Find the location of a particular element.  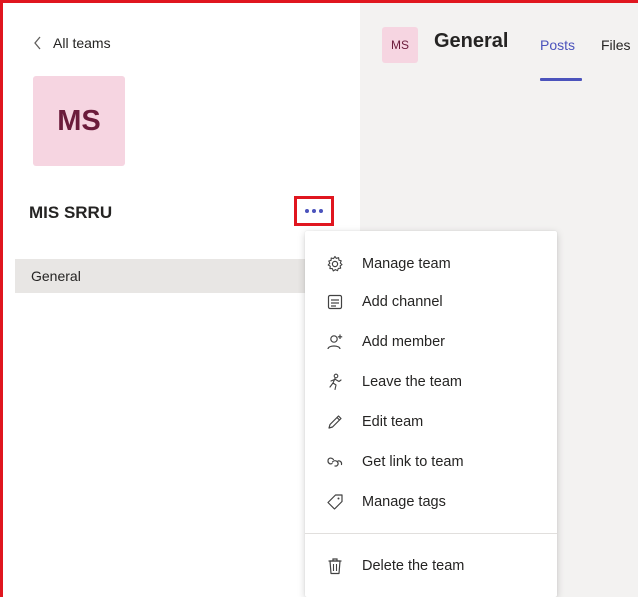

more-options-button is located at coordinates (314, 211).